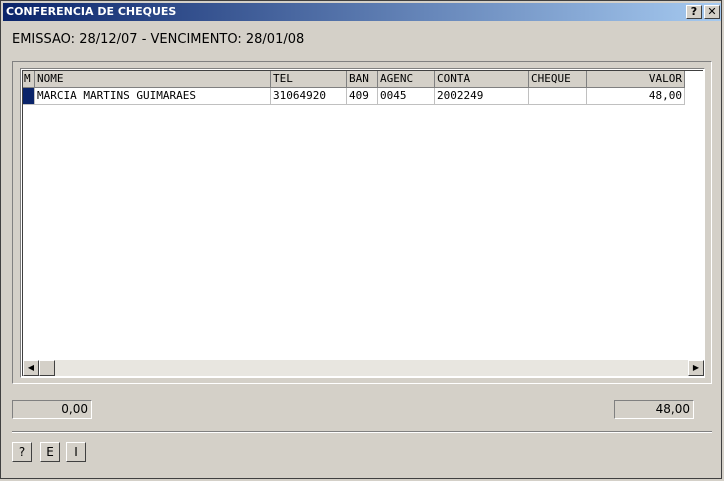  Describe the element at coordinates (362, 12) in the screenshot. I see `title-bar: CONFERENCIA DE CHEQUES` at that location.